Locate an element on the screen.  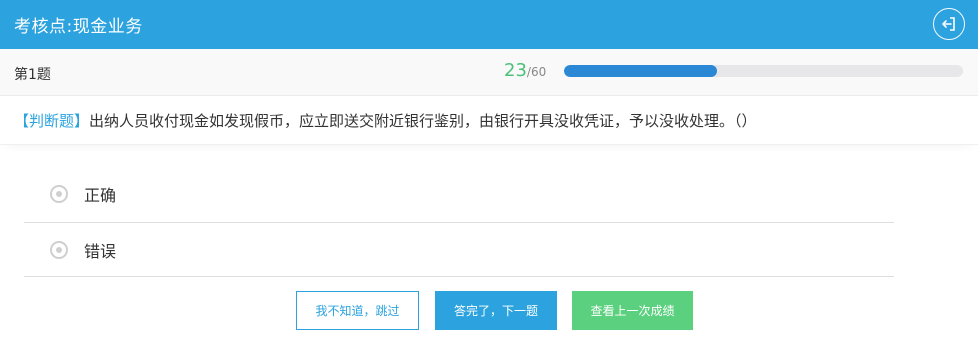
option-label: 正确 is located at coordinates (100, 195).